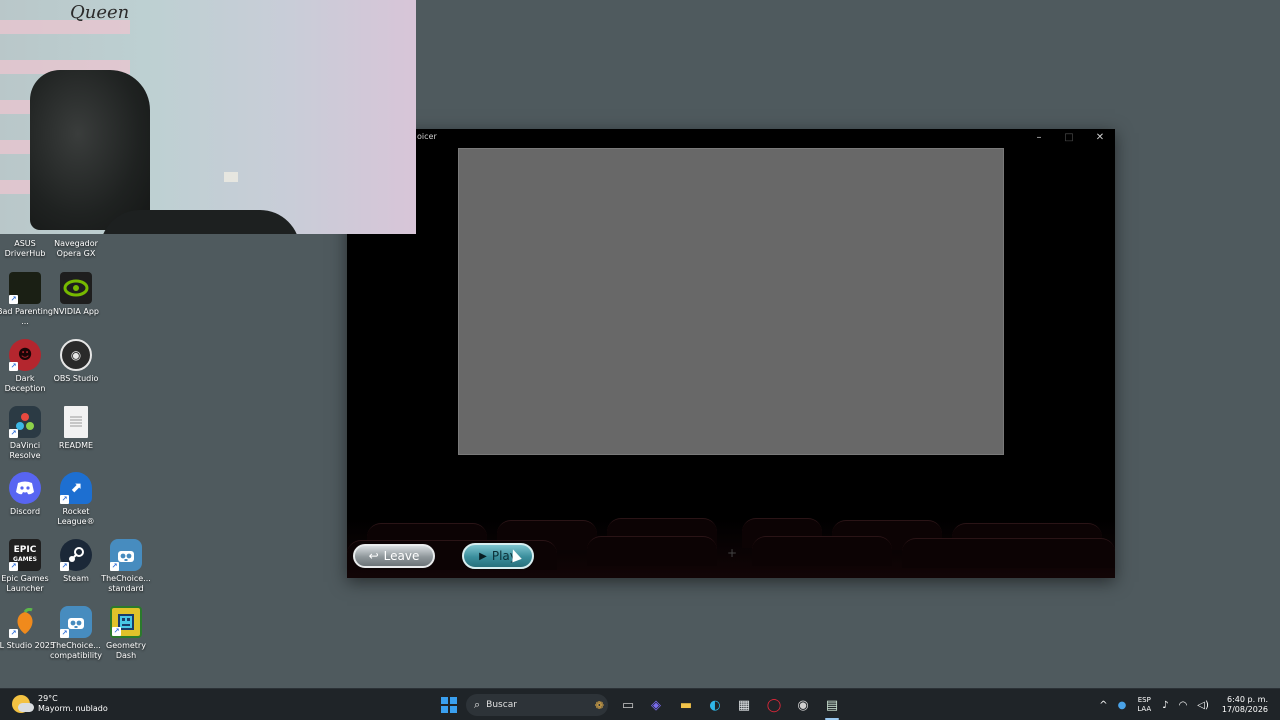 The image size is (1280, 720). I want to click on play-icon: ▶, so click(483, 556).